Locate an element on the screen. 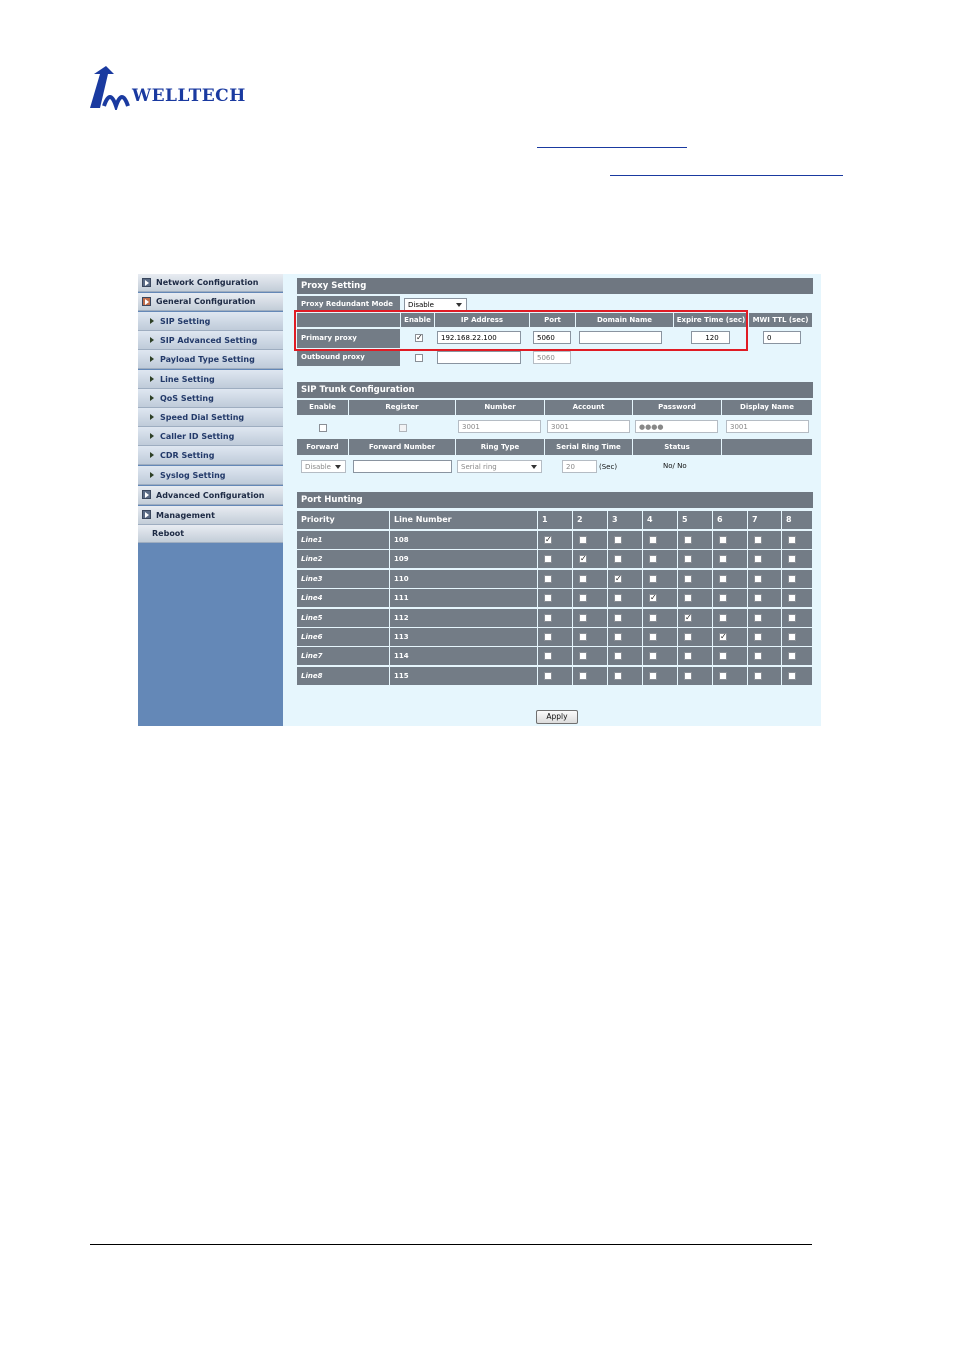  arrow-icon is located at coordinates (152, 359).